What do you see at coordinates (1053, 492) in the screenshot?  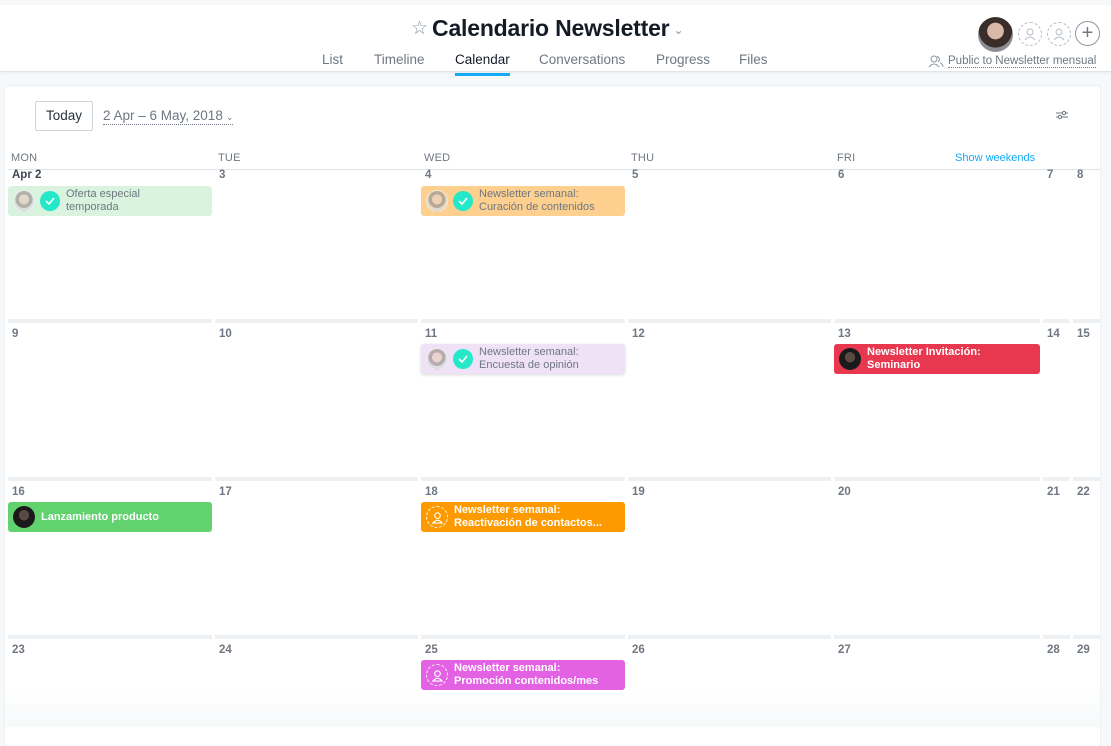 I see `day-number: 21` at bounding box center [1053, 492].